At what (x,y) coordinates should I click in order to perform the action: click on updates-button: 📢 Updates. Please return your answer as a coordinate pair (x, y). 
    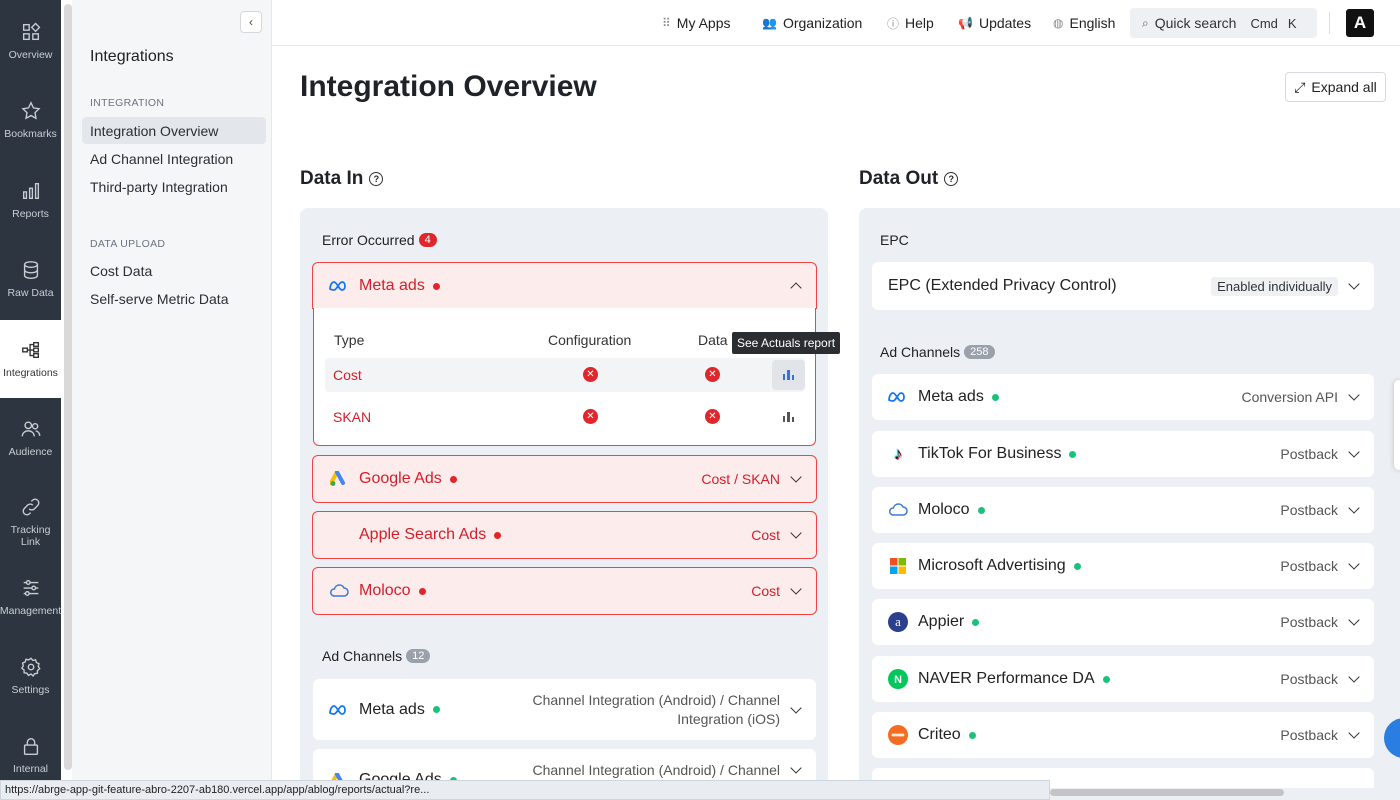
    Looking at the image, I should click on (994, 23).